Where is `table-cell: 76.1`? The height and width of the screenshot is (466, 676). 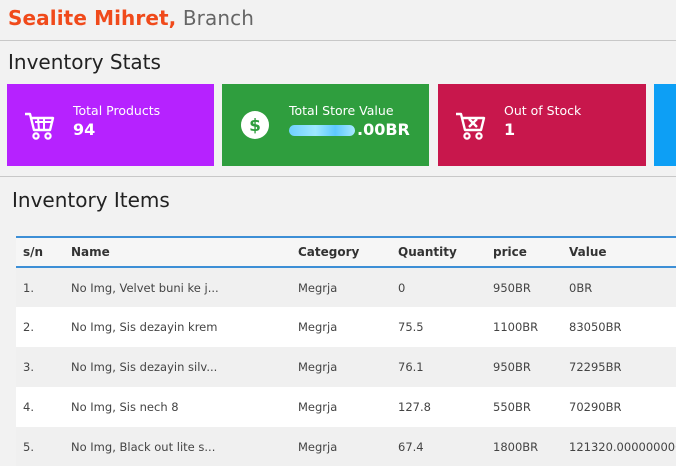
table-cell: 76.1 is located at coordinates (411, 367).